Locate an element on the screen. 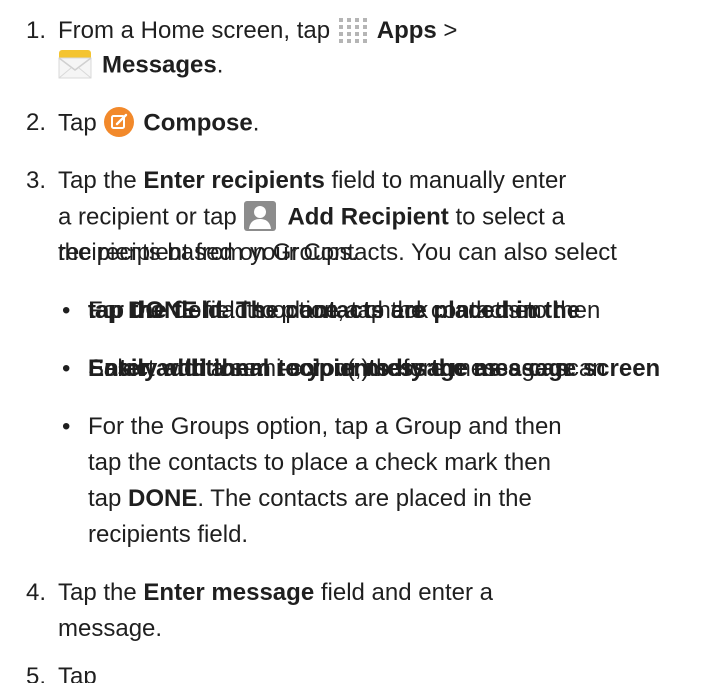  overlapping-text: recipients based on Groups. is located at coordinates (208, 252).